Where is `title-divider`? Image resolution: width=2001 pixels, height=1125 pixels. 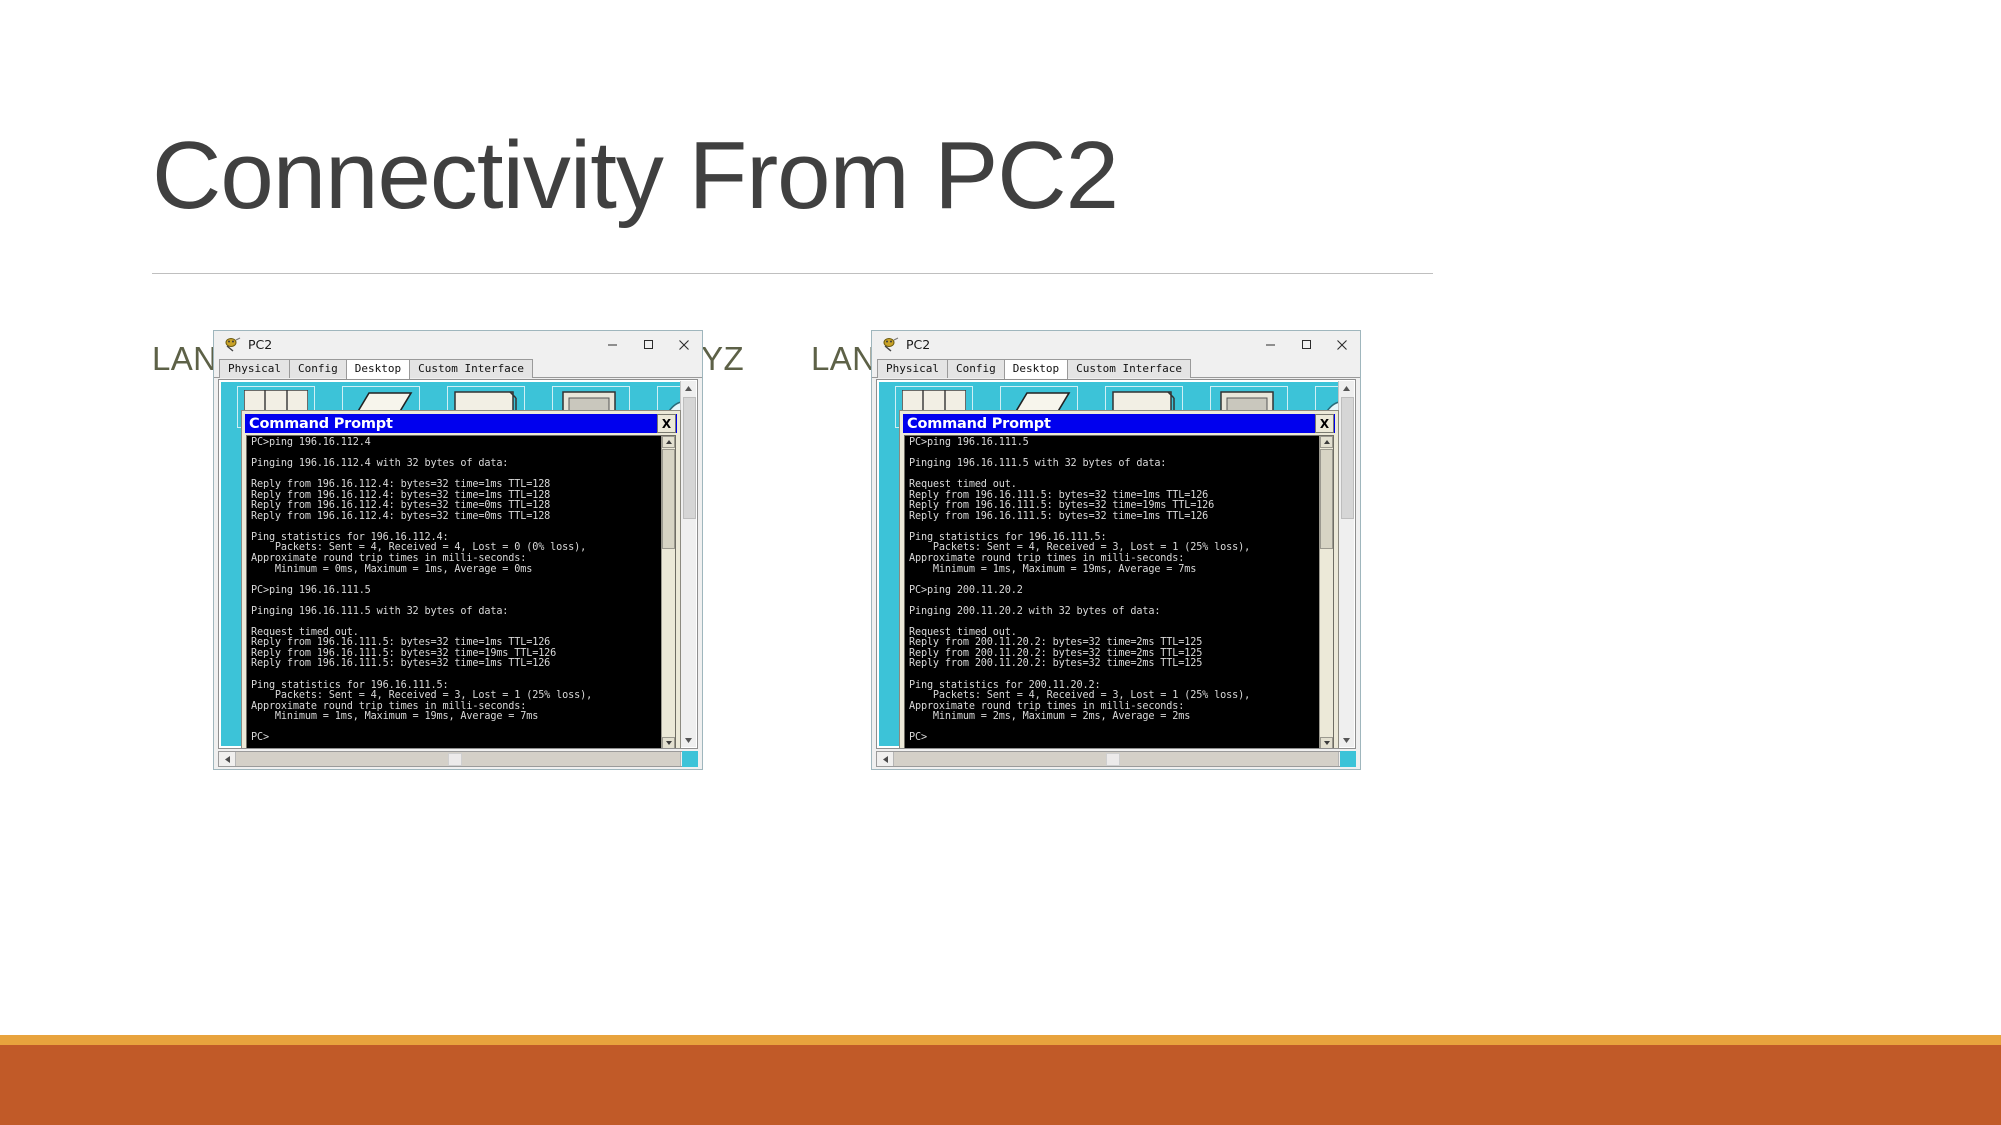
title-divider is located at coordinates (792, 273).